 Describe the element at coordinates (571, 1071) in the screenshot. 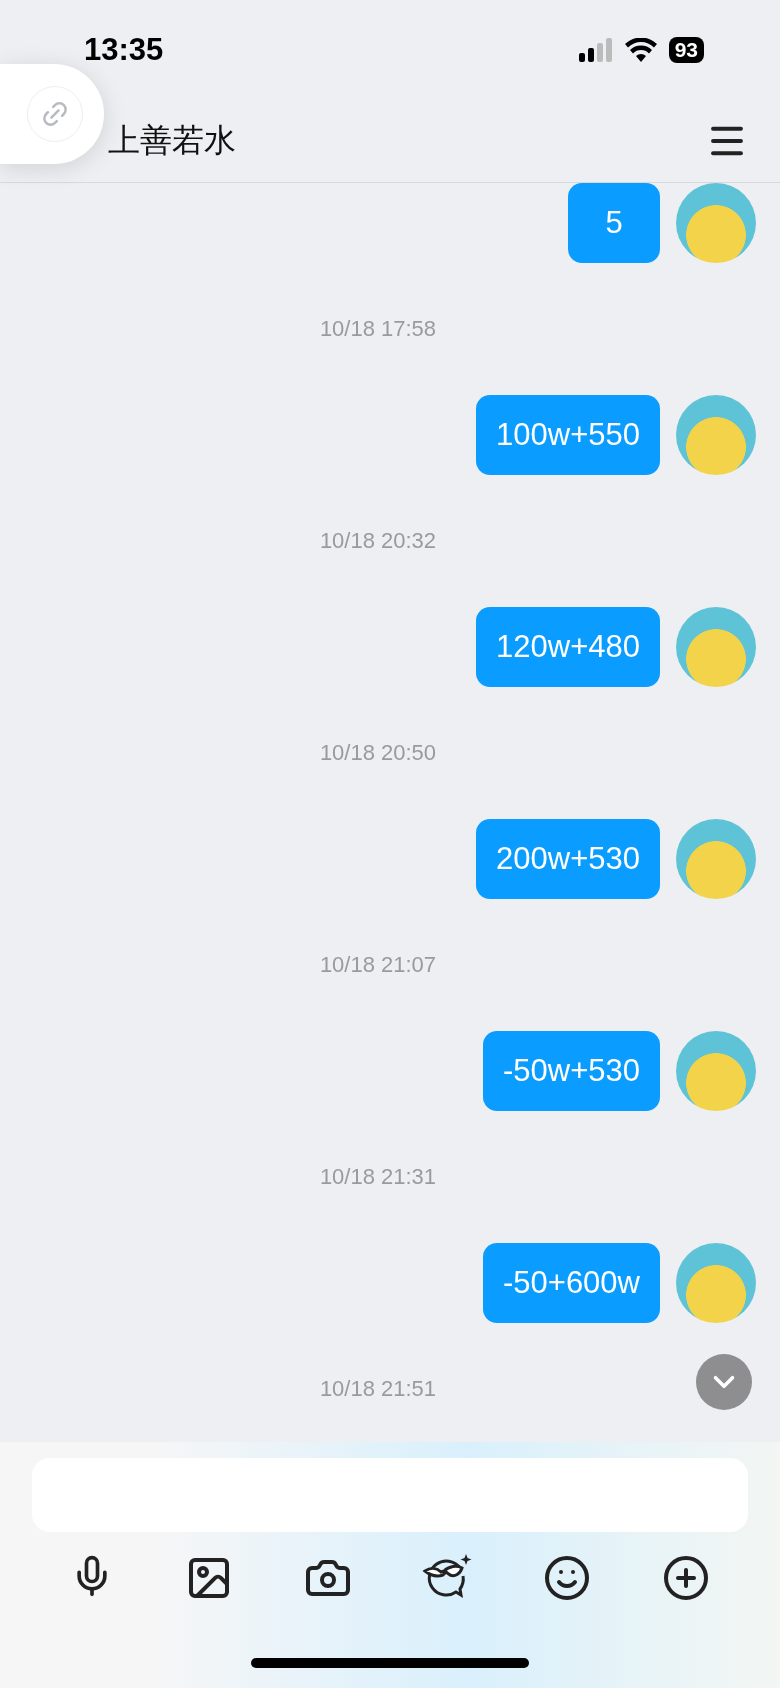

I see `message-bubble: -50w+530` at that location.